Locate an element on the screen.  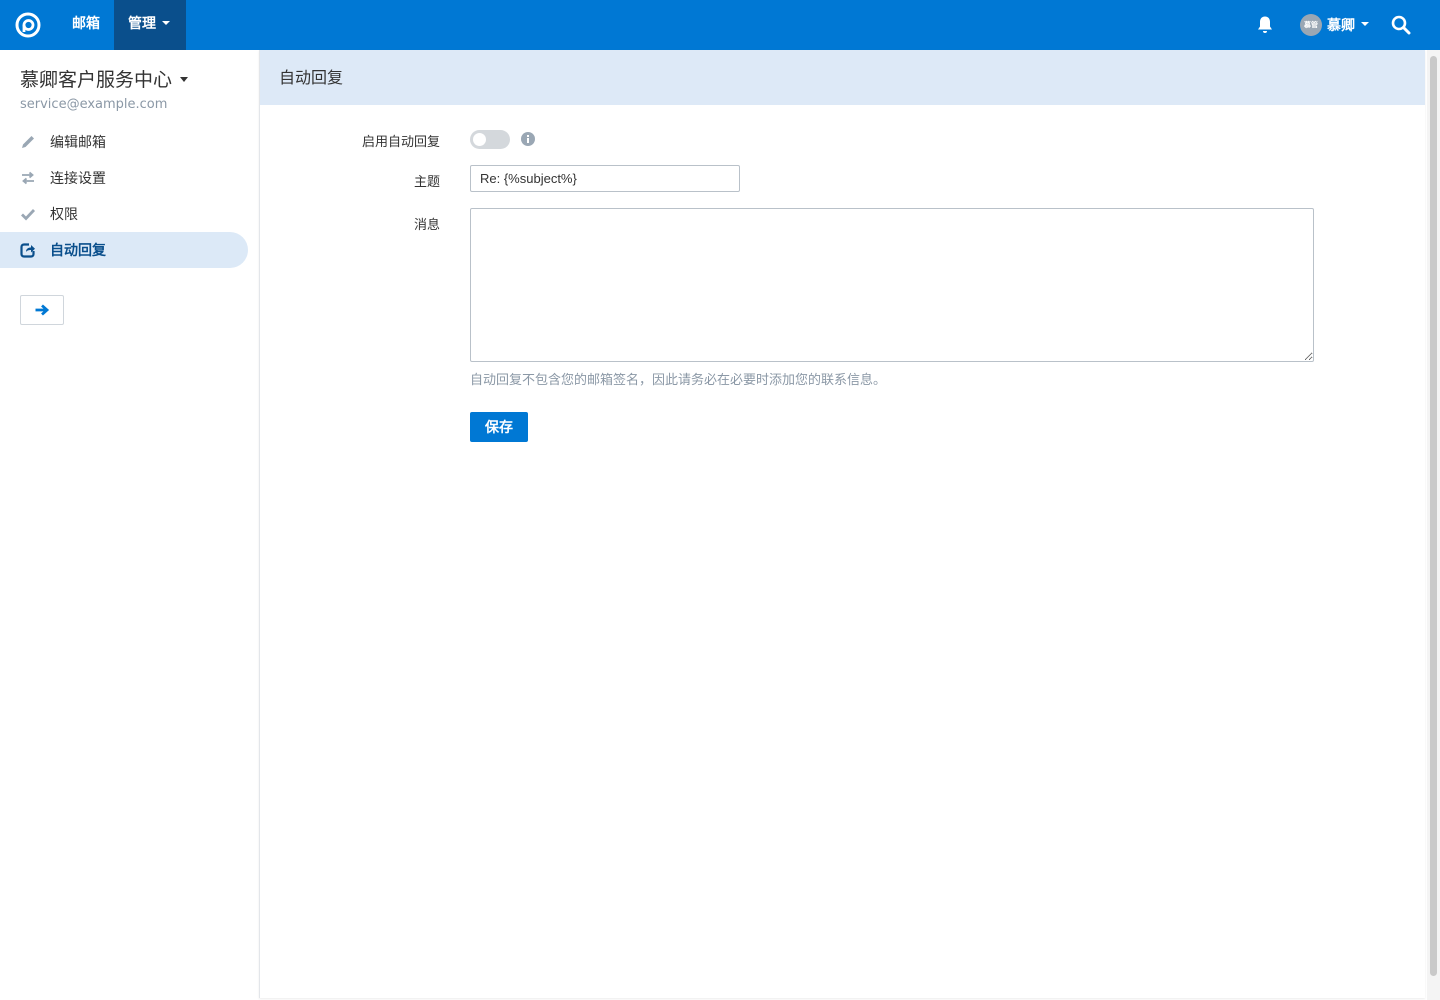
scrollbar-thumb is located at coordinates (1433, 516).